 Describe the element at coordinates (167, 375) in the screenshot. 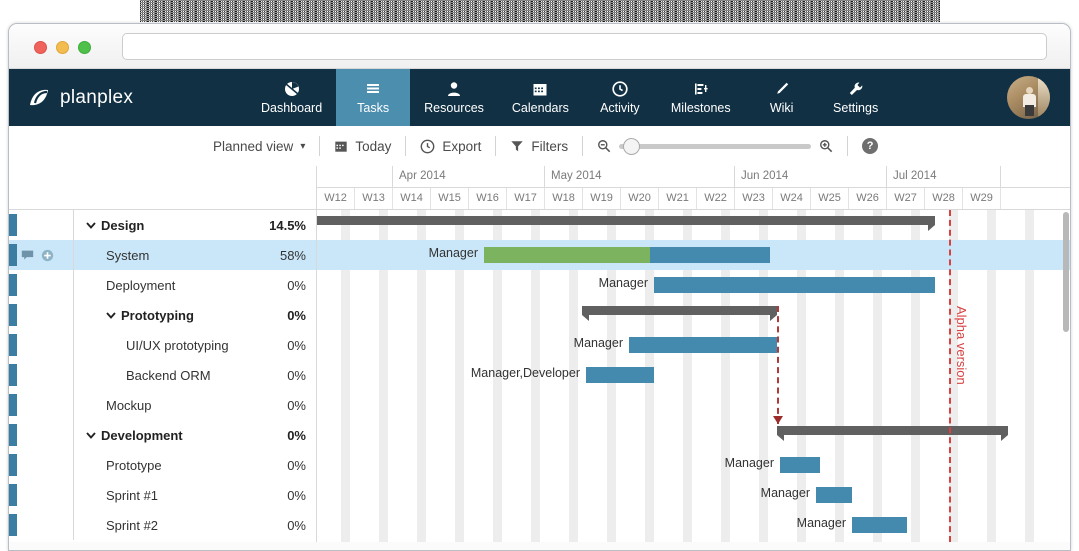

I see `task-name: Backend ORM` at that location.